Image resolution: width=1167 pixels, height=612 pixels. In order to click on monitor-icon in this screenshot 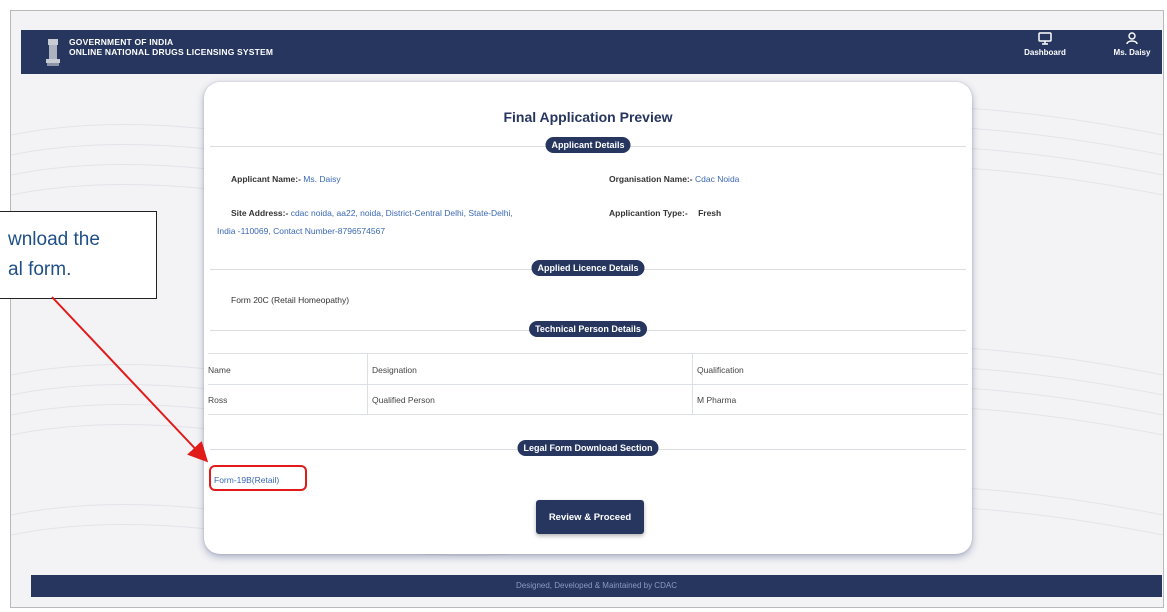, I will do `click(1045, 38)`.